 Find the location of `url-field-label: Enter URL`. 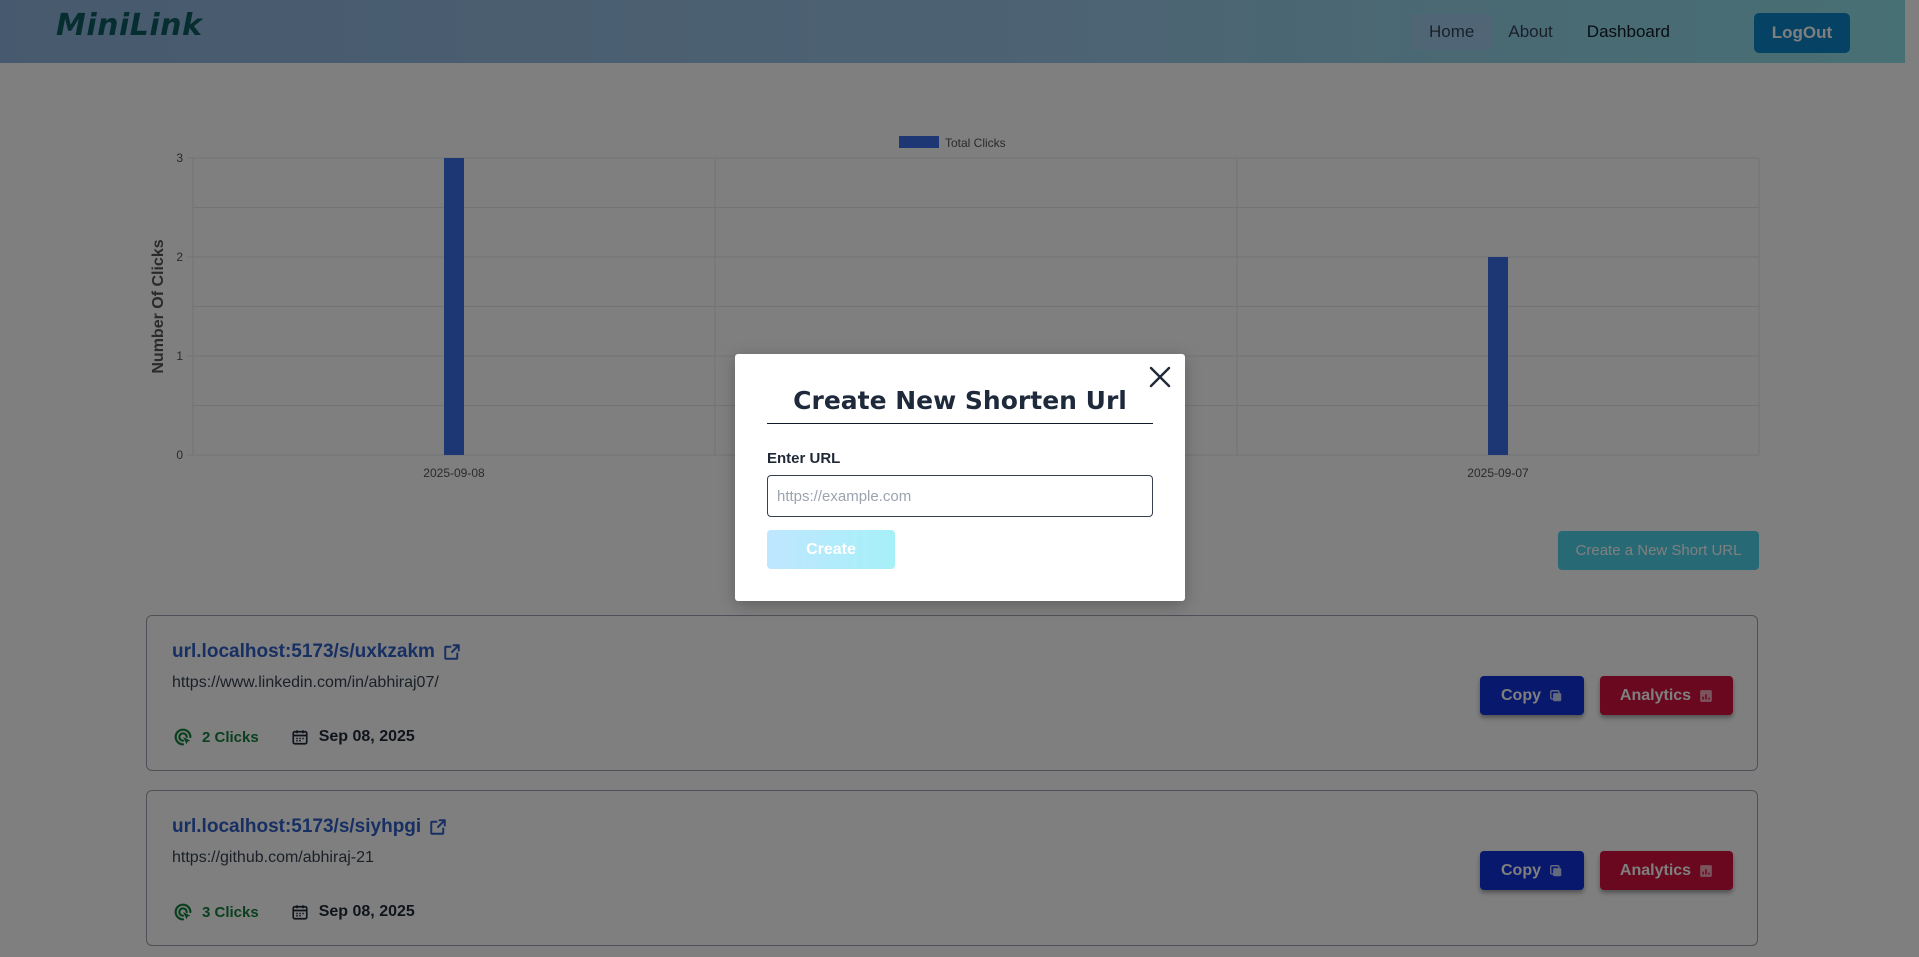

url-field-label: Enter URL is located at coordinates (804, 458).